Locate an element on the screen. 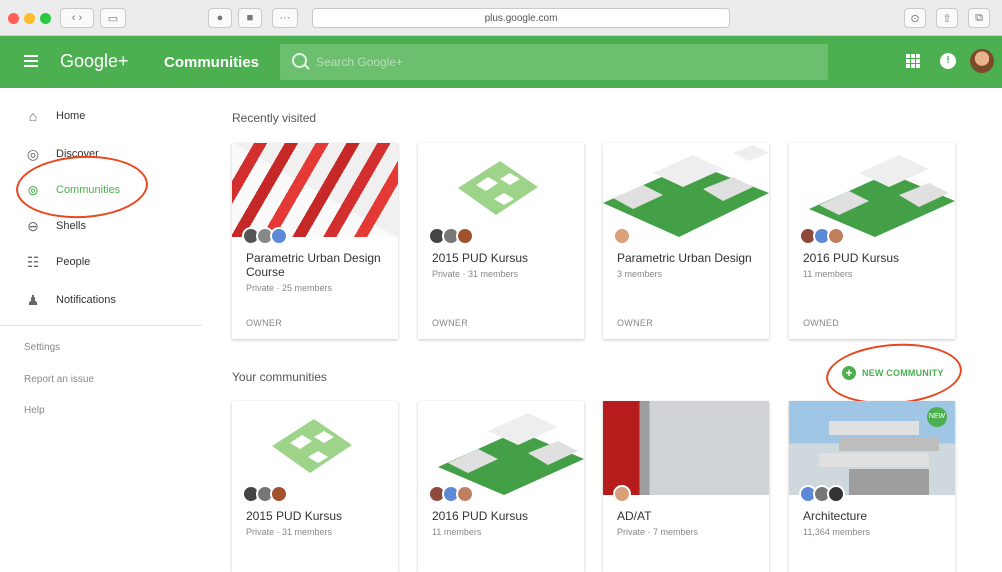  community-card: 2016 PUD Kursus 11 members is located at coordinates (501, 486).